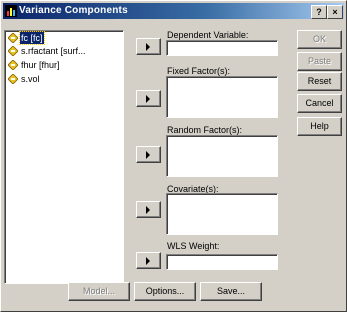 Image resolution: width=347 pixels, height=312 pixels. I want to click on move-to-random-factors-button, so click(148, 154).